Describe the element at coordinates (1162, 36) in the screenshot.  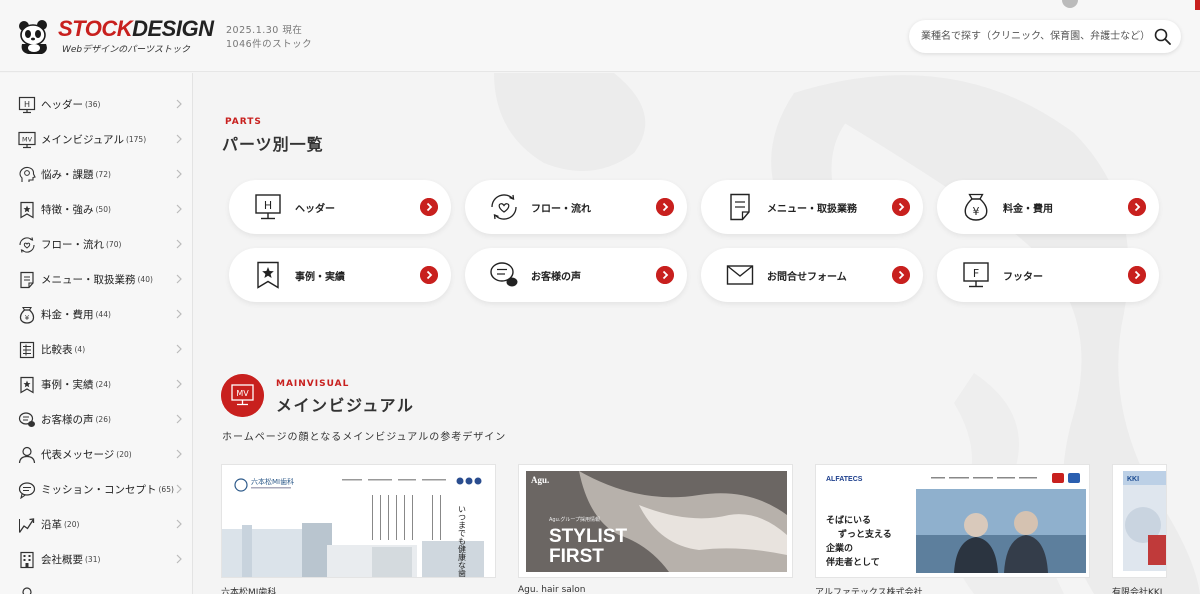
I see `search-icon` at that location.